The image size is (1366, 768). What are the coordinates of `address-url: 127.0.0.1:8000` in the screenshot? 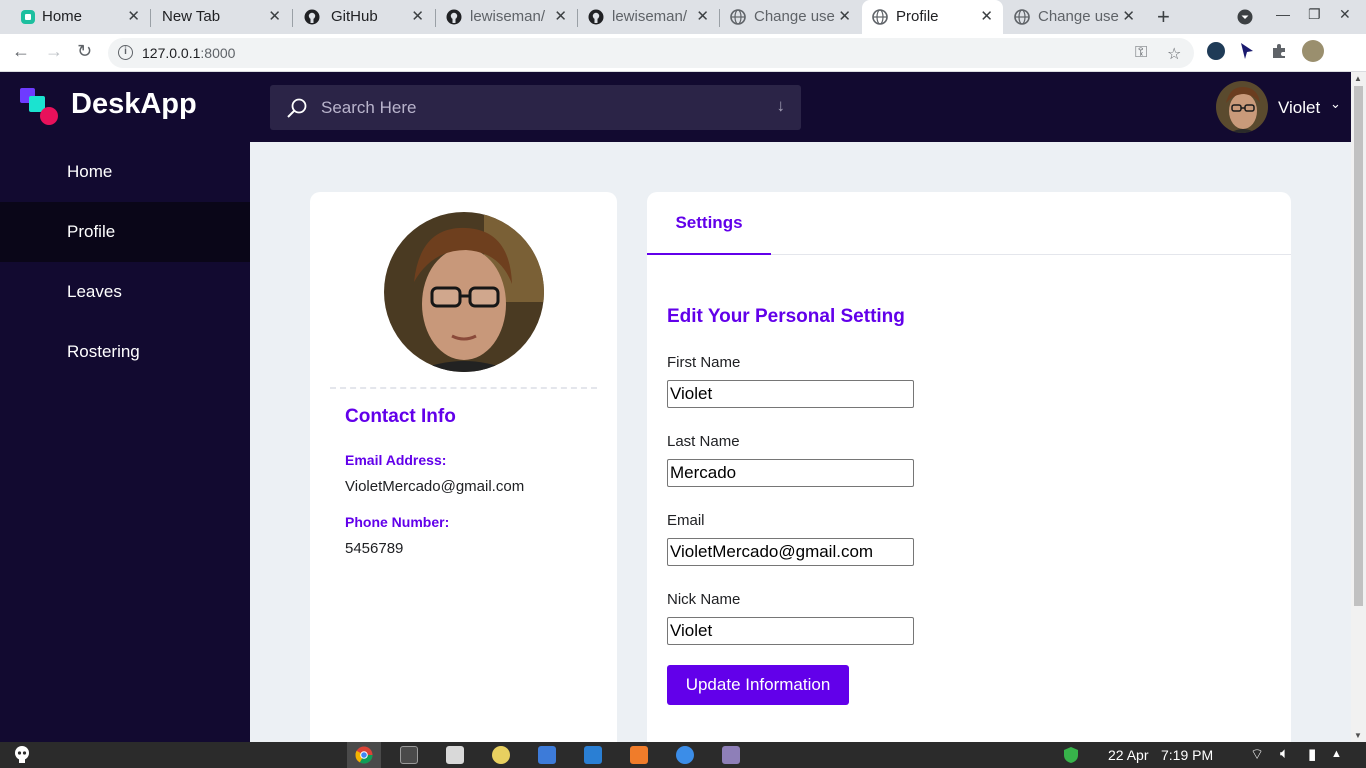 It's located at (188, 53).